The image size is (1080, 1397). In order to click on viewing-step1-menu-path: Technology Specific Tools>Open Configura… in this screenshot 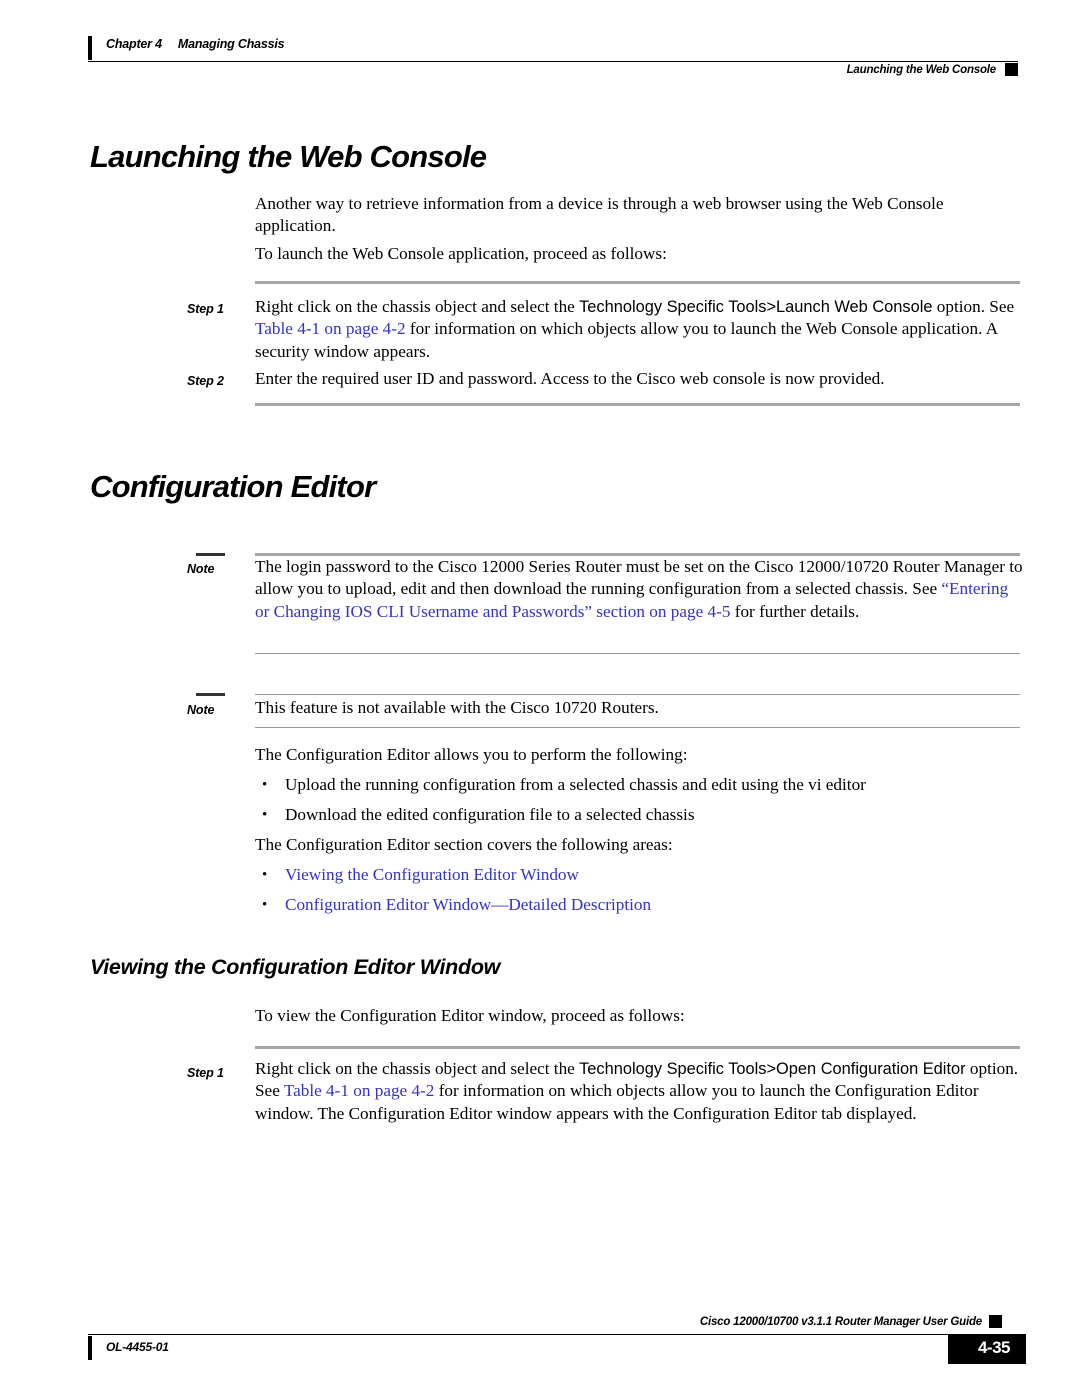, I will do `click(772, 1069)`.